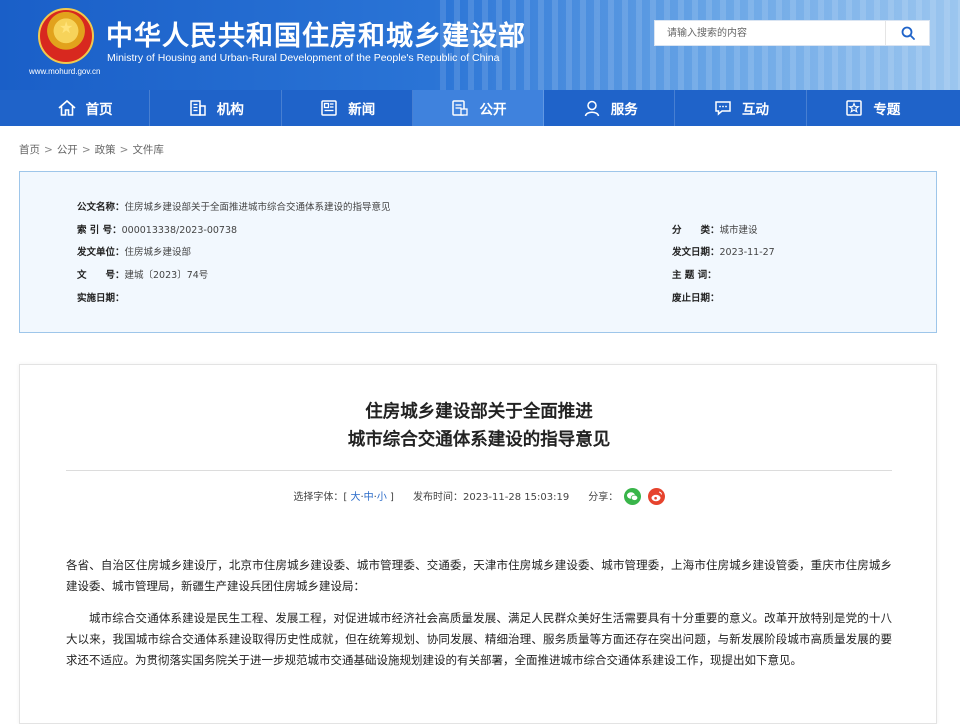 This screenshot has width=960, height=724. Describe the element at coordinates (723, 108) in the screenshot. I see `chat-icon` at that location.